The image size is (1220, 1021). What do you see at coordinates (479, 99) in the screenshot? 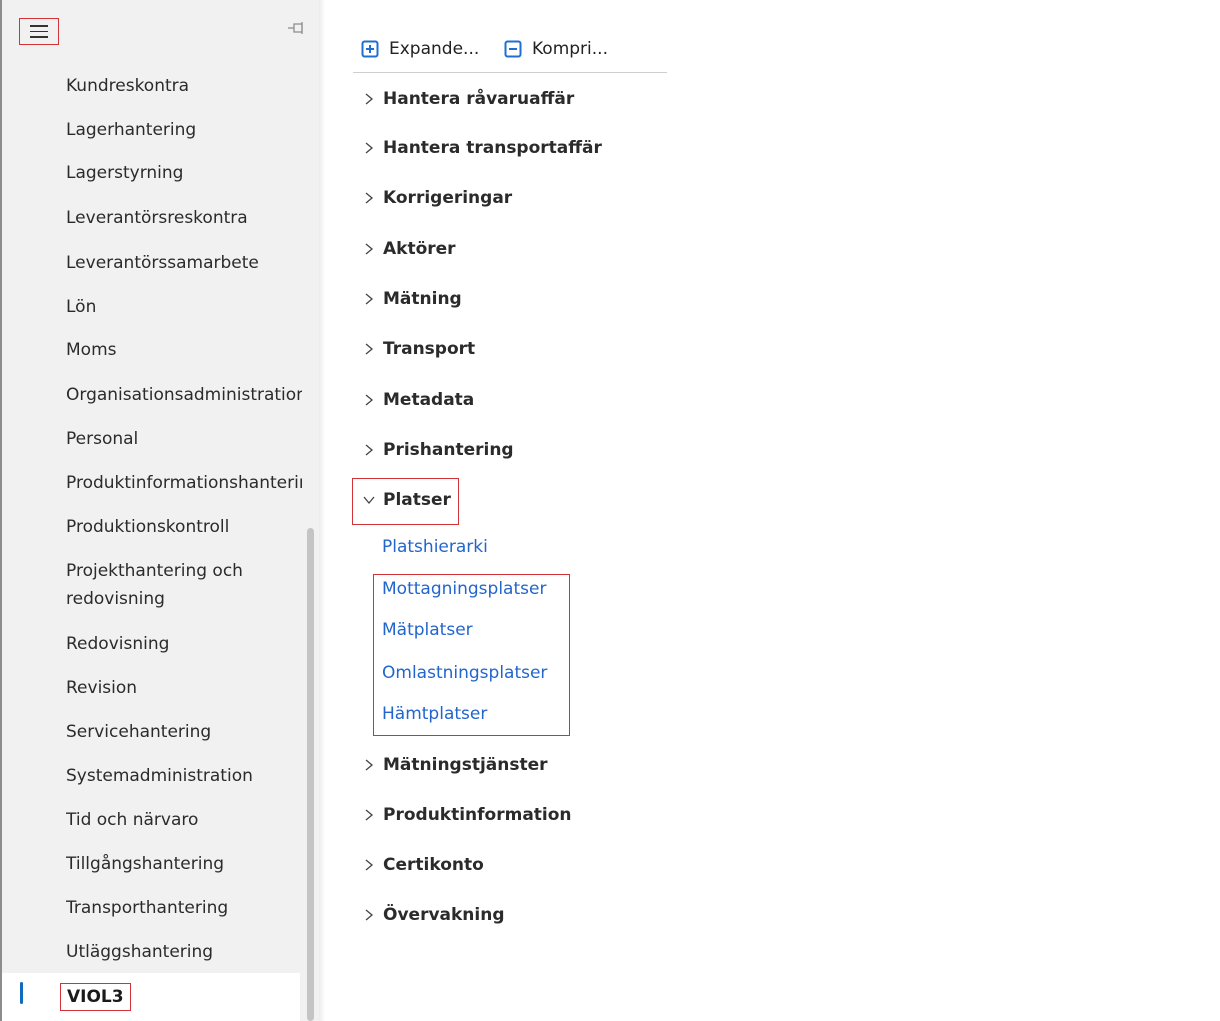
I see `tree-group-label: Hantera råvaruaffär` at bounding box center [479, 99].